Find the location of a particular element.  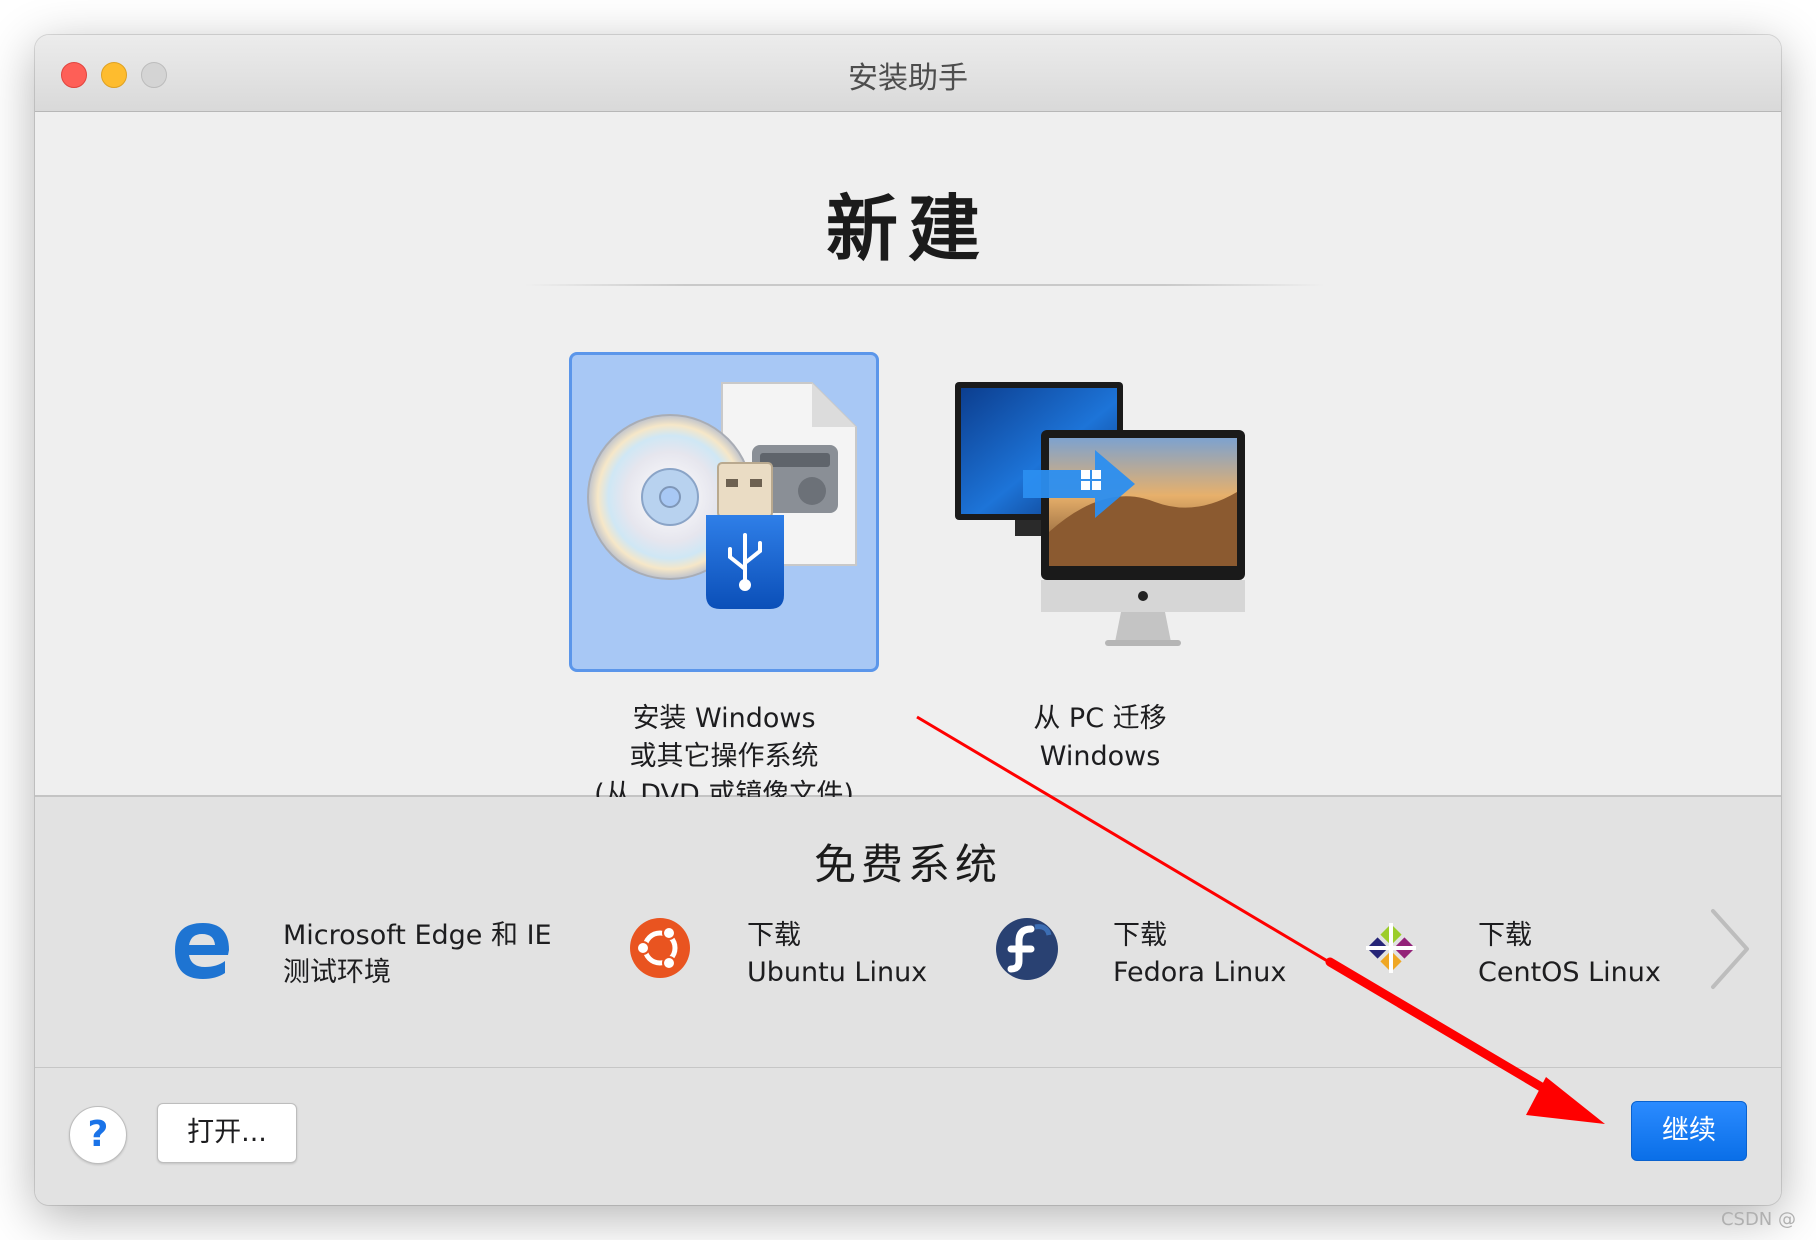

continue-button: 继续 is located at coordinates (1689, 1131).